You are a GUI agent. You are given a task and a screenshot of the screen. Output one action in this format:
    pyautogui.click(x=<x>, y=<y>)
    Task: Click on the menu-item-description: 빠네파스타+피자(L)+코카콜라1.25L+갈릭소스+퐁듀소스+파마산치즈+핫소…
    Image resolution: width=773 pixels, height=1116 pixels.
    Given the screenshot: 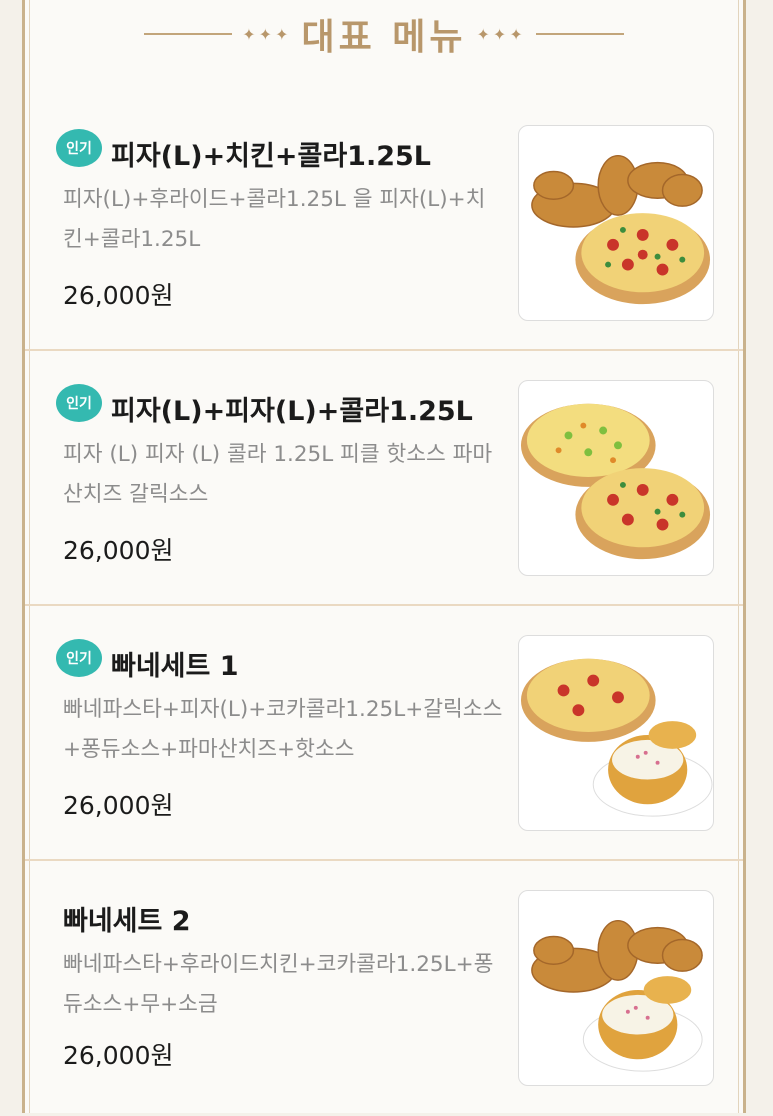 What is the action you would take?
    pyautogui.click(x=283, y=729)
    